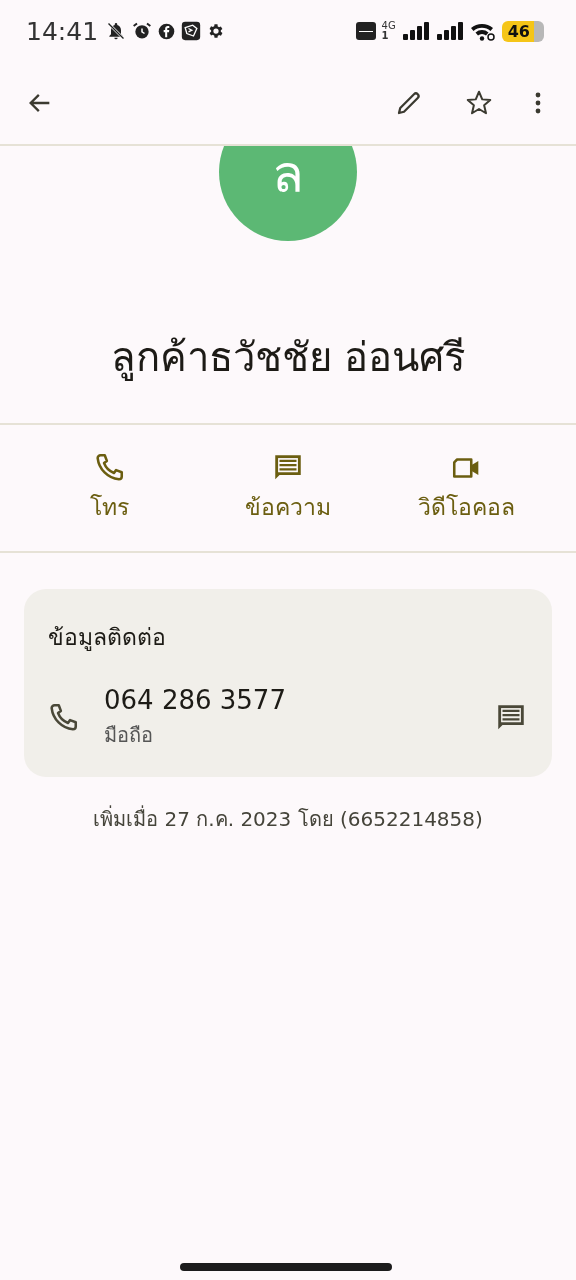  What do you see at coordinates (482, 31) in the screenshot?
I see `wifi-icon` at bounding box center [482, 31].